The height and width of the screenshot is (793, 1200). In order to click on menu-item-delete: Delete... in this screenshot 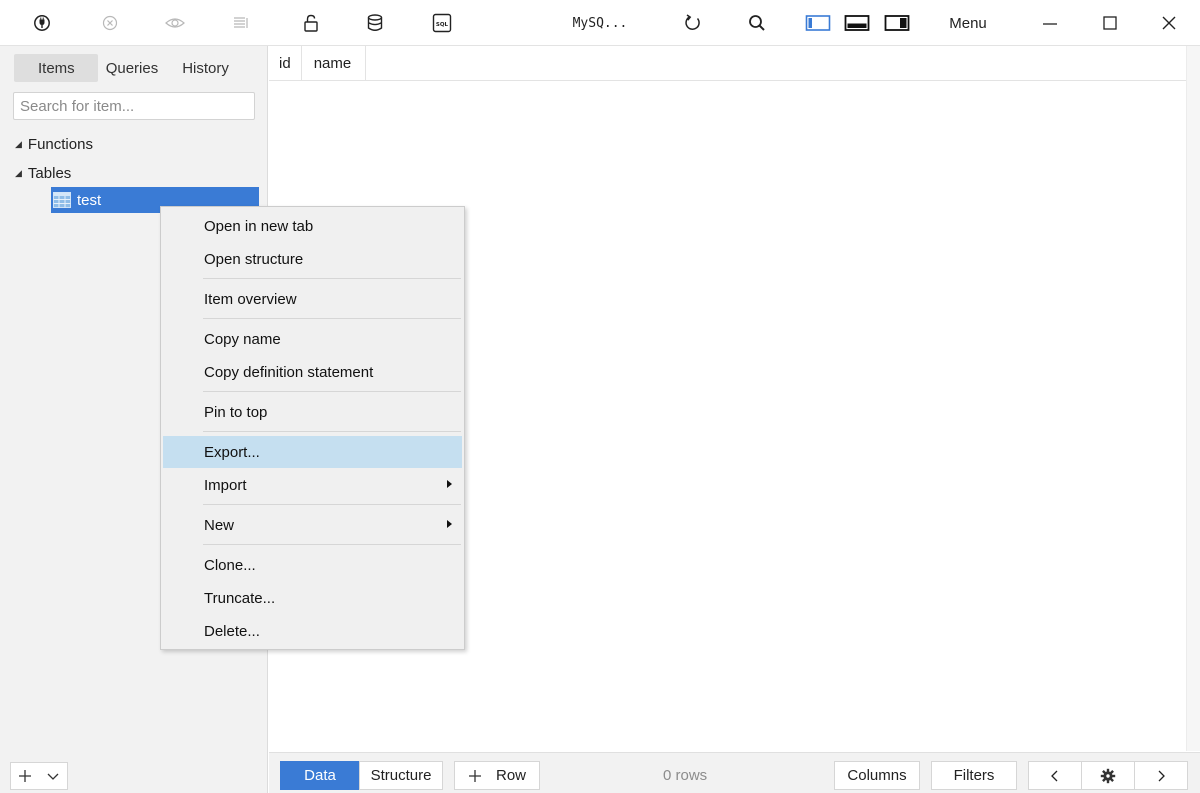, I will do `click(312, 631)`.